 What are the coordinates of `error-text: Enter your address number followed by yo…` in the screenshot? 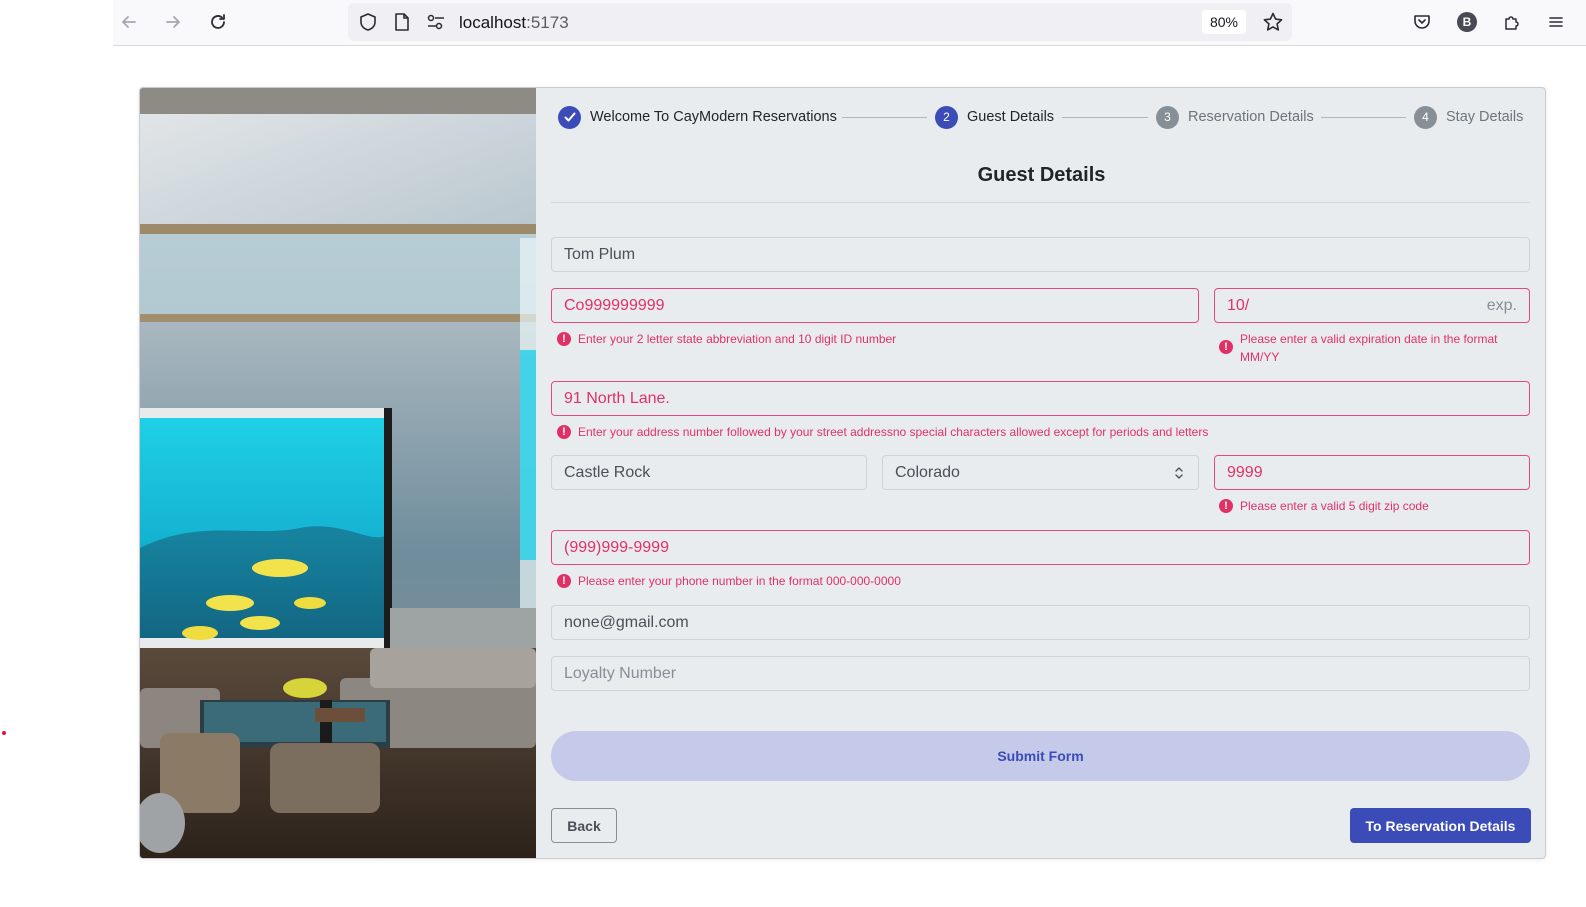 It's located at (893, 432).